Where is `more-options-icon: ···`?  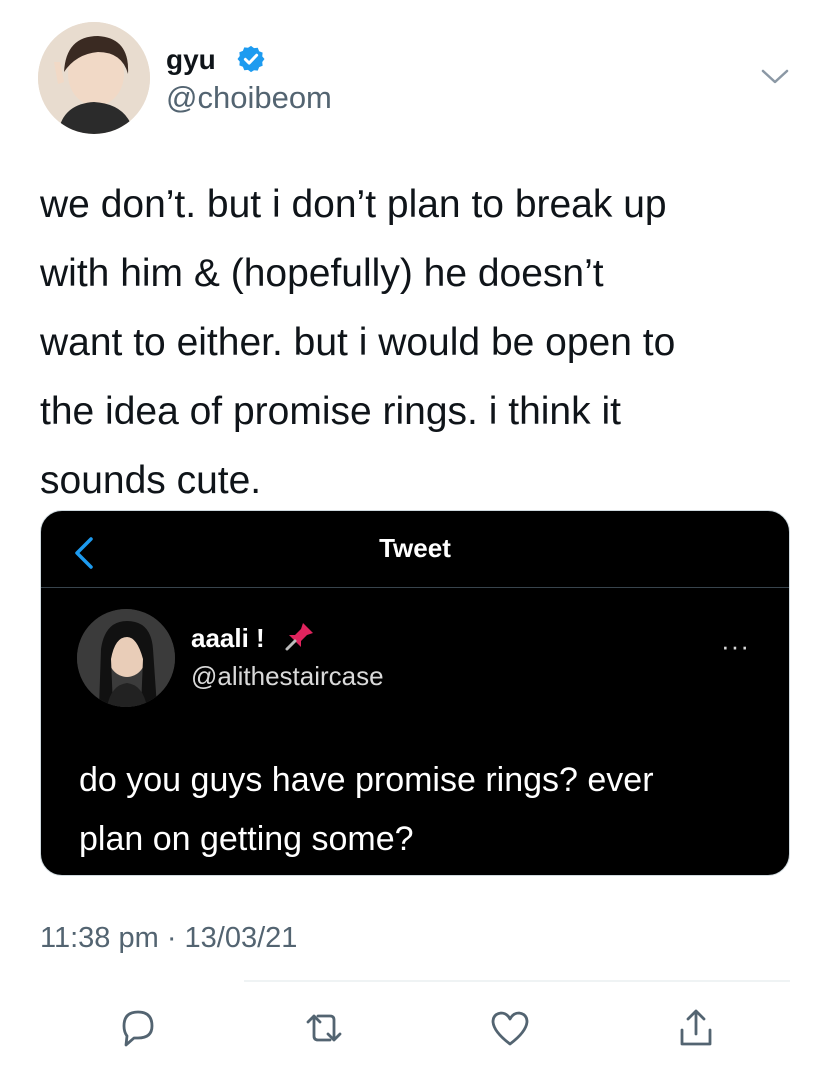 more-options-icon: ··· is located at coordinates (735, 646).